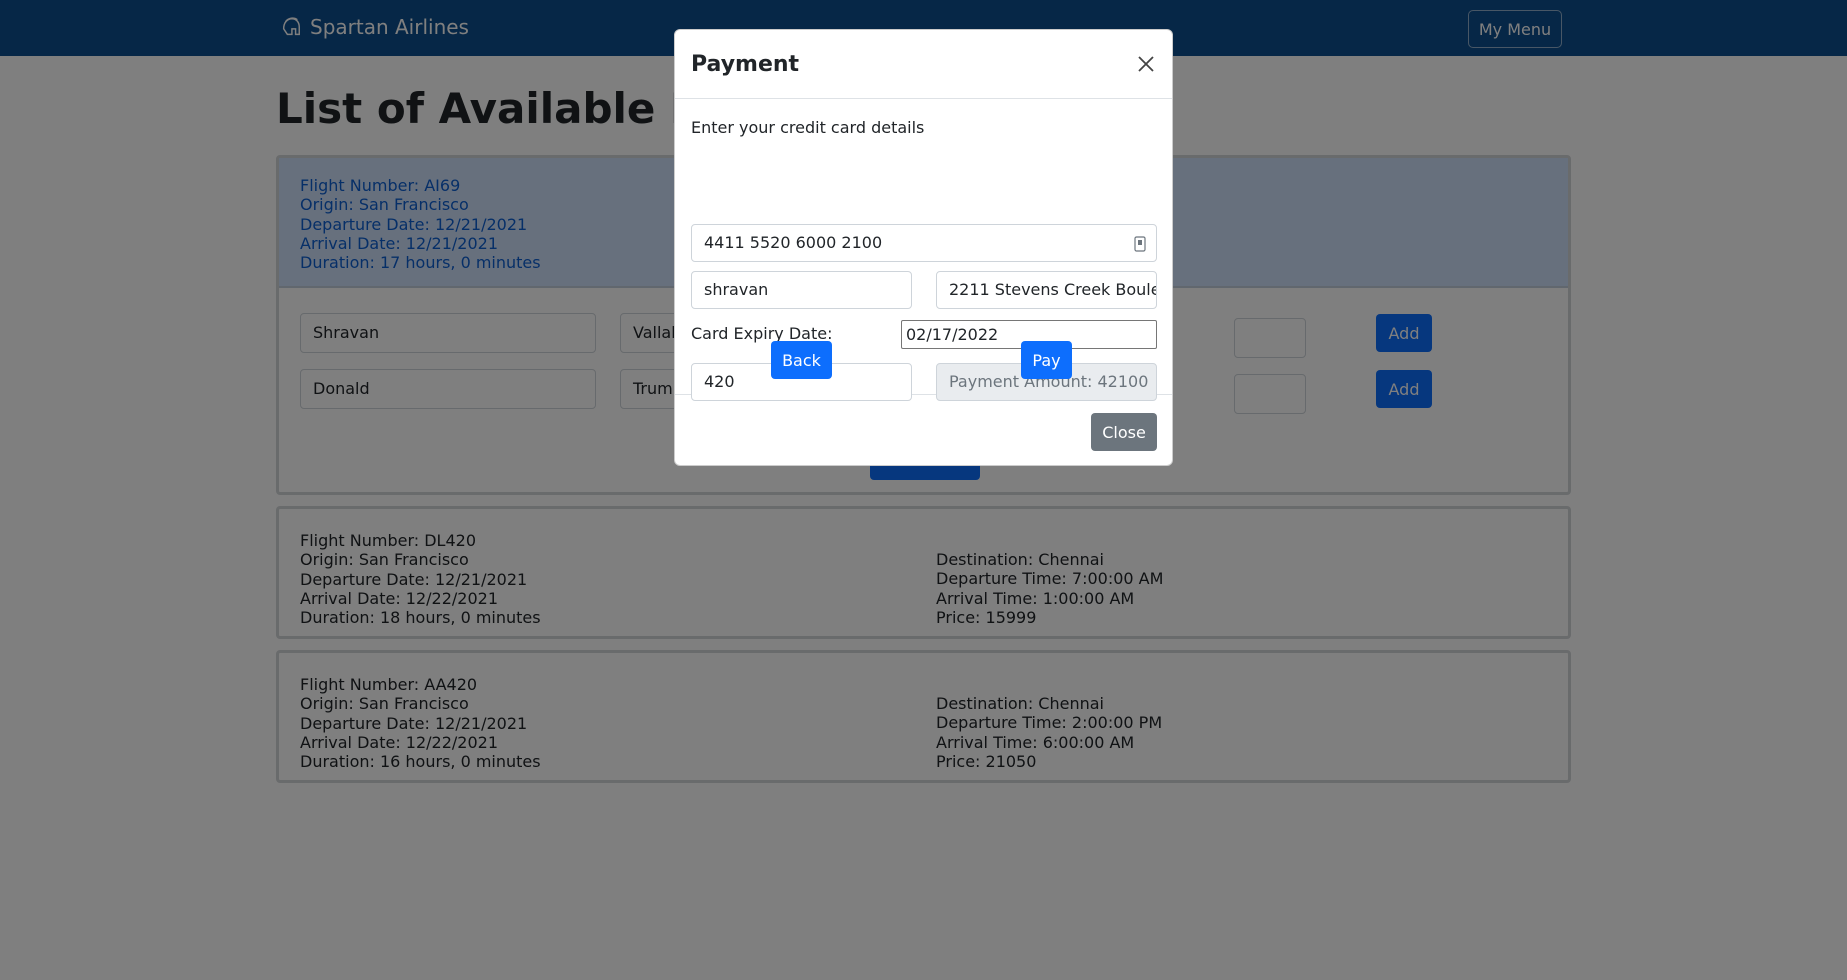  I want to click on card-number-input: 4411 5520 6000 2100, so click(924, 243).